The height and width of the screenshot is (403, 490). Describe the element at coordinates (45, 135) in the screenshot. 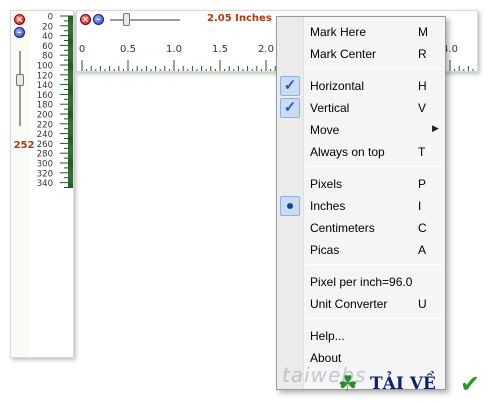

I see `vertical-ruler-tick-label: 240` at that location.